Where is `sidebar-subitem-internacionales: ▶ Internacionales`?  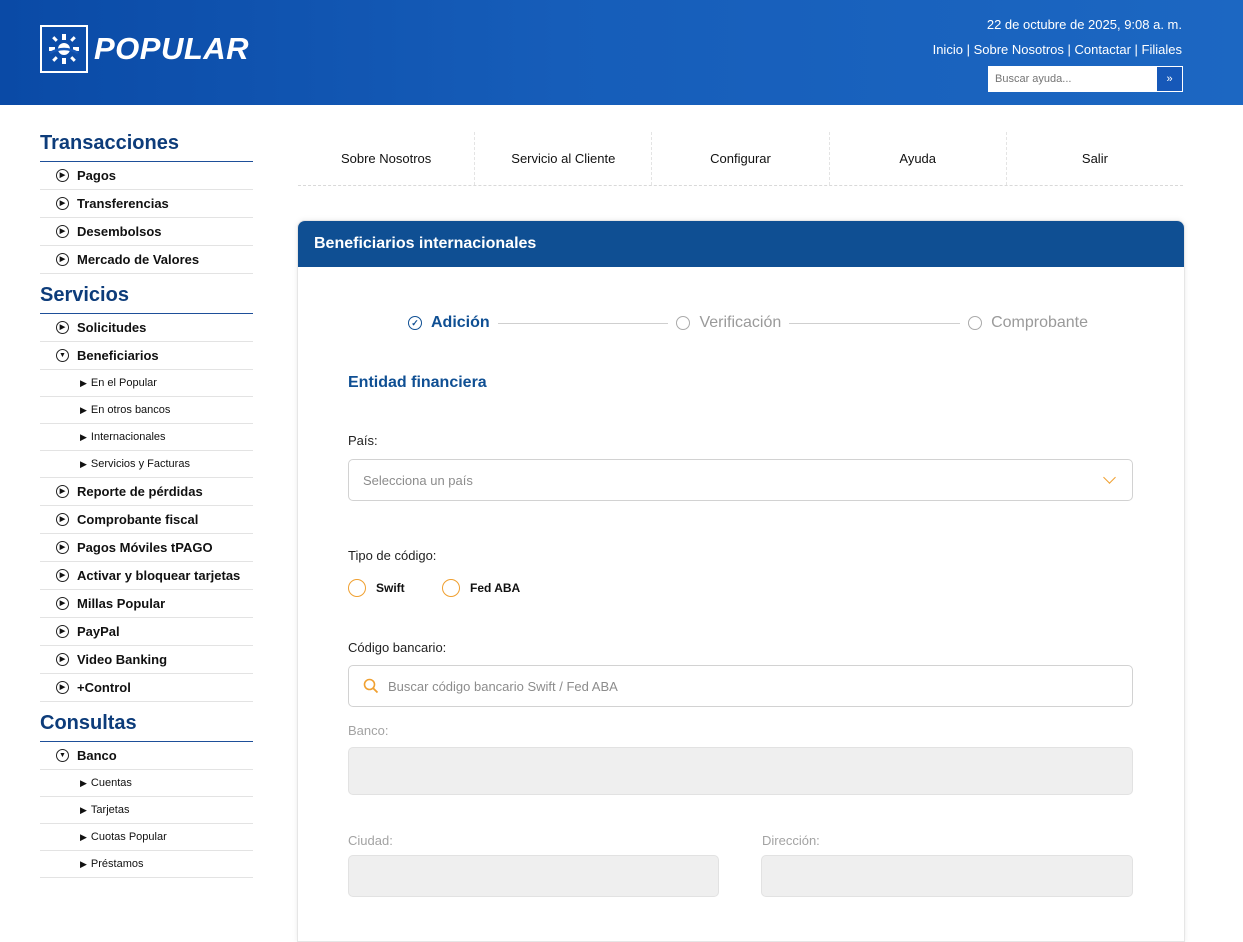
sidebar-subitem-internacionales: ▶ Internacionales is located at coordinates (146, 437).